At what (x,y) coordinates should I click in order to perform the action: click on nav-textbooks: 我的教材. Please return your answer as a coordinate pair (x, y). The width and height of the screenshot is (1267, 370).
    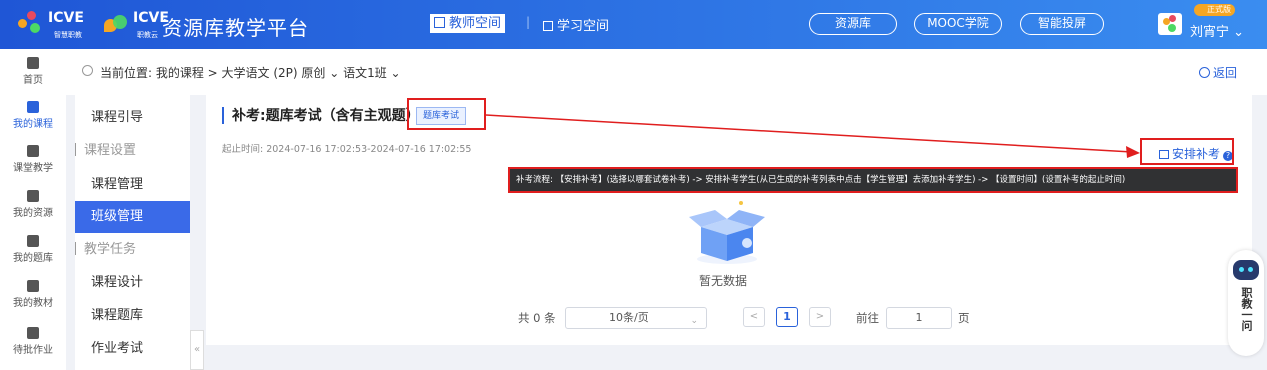
    Looking at the image, I should click on (33, 294).